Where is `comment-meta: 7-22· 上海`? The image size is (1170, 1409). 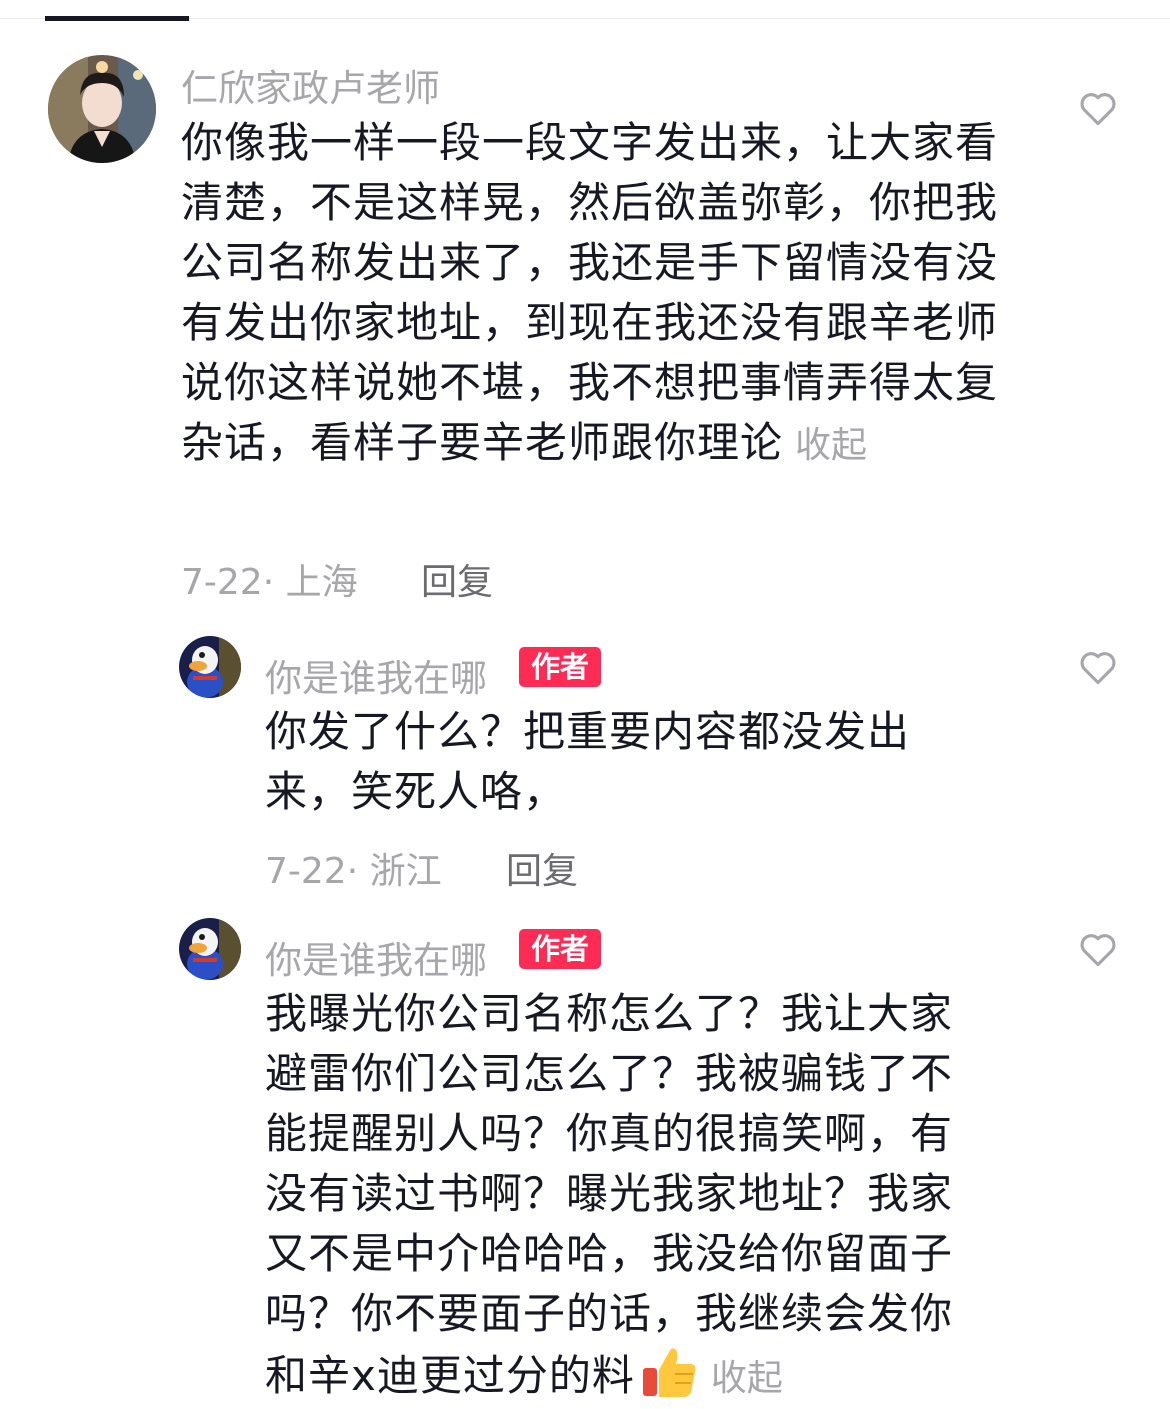
comment-meta: 7-22· 上海 is located at coordinates (269, 582).